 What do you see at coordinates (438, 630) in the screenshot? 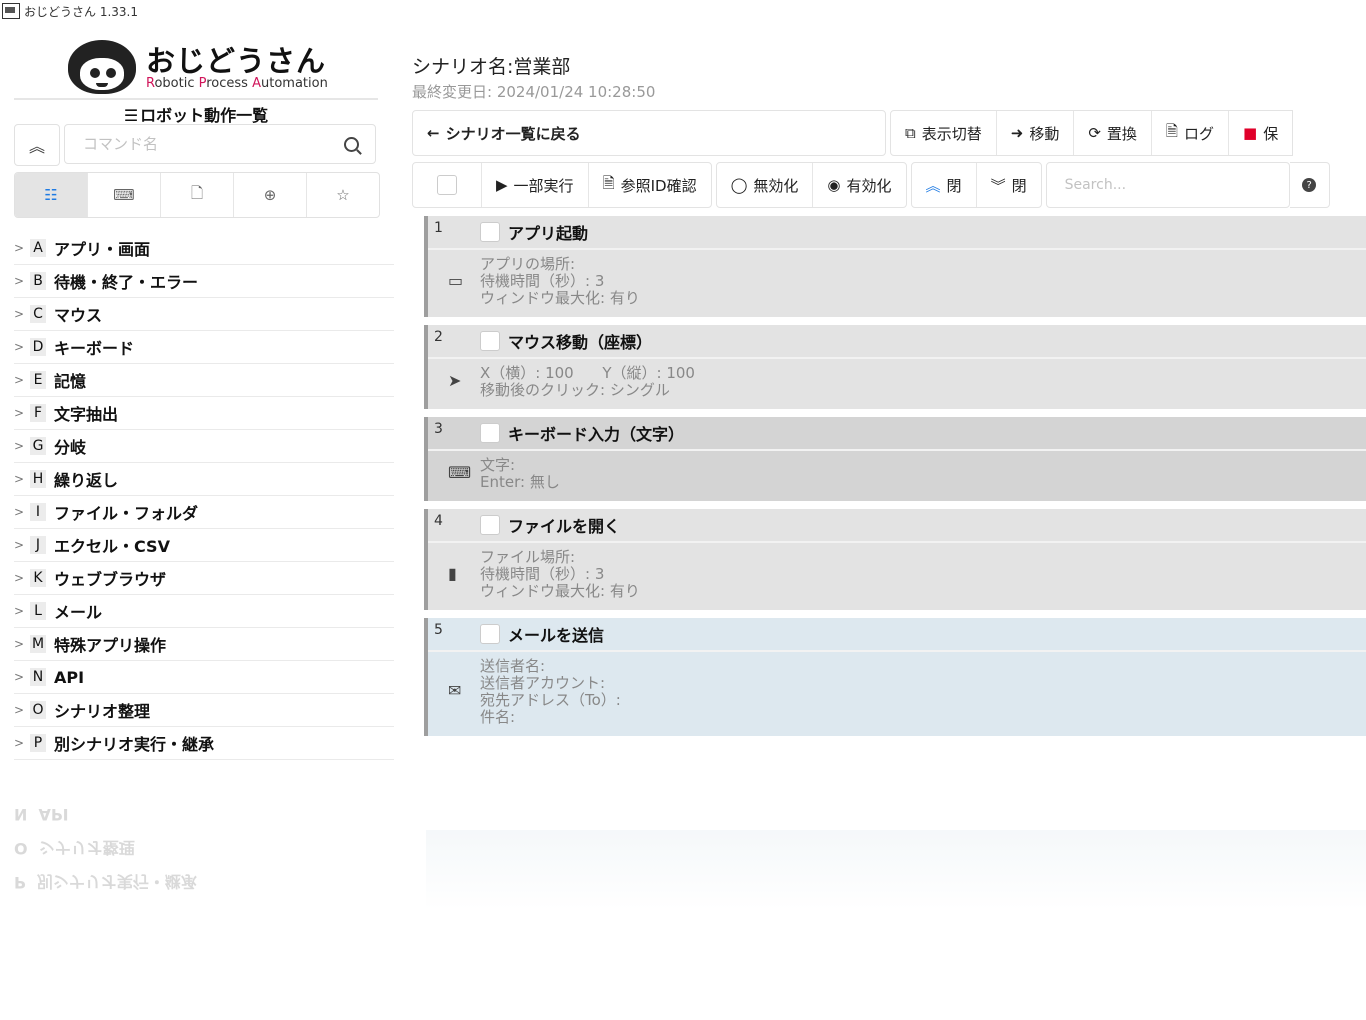
I see `command-number: 5` at bounding box center [438, 630].